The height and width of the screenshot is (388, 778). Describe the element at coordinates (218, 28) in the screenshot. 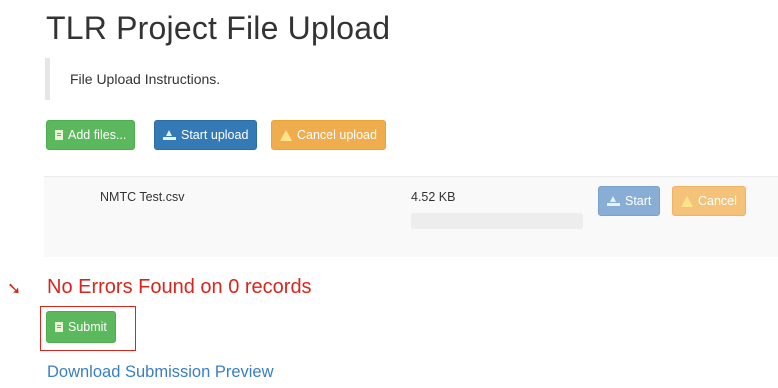

I see `page-title: TLR Project File Upload` at that location.